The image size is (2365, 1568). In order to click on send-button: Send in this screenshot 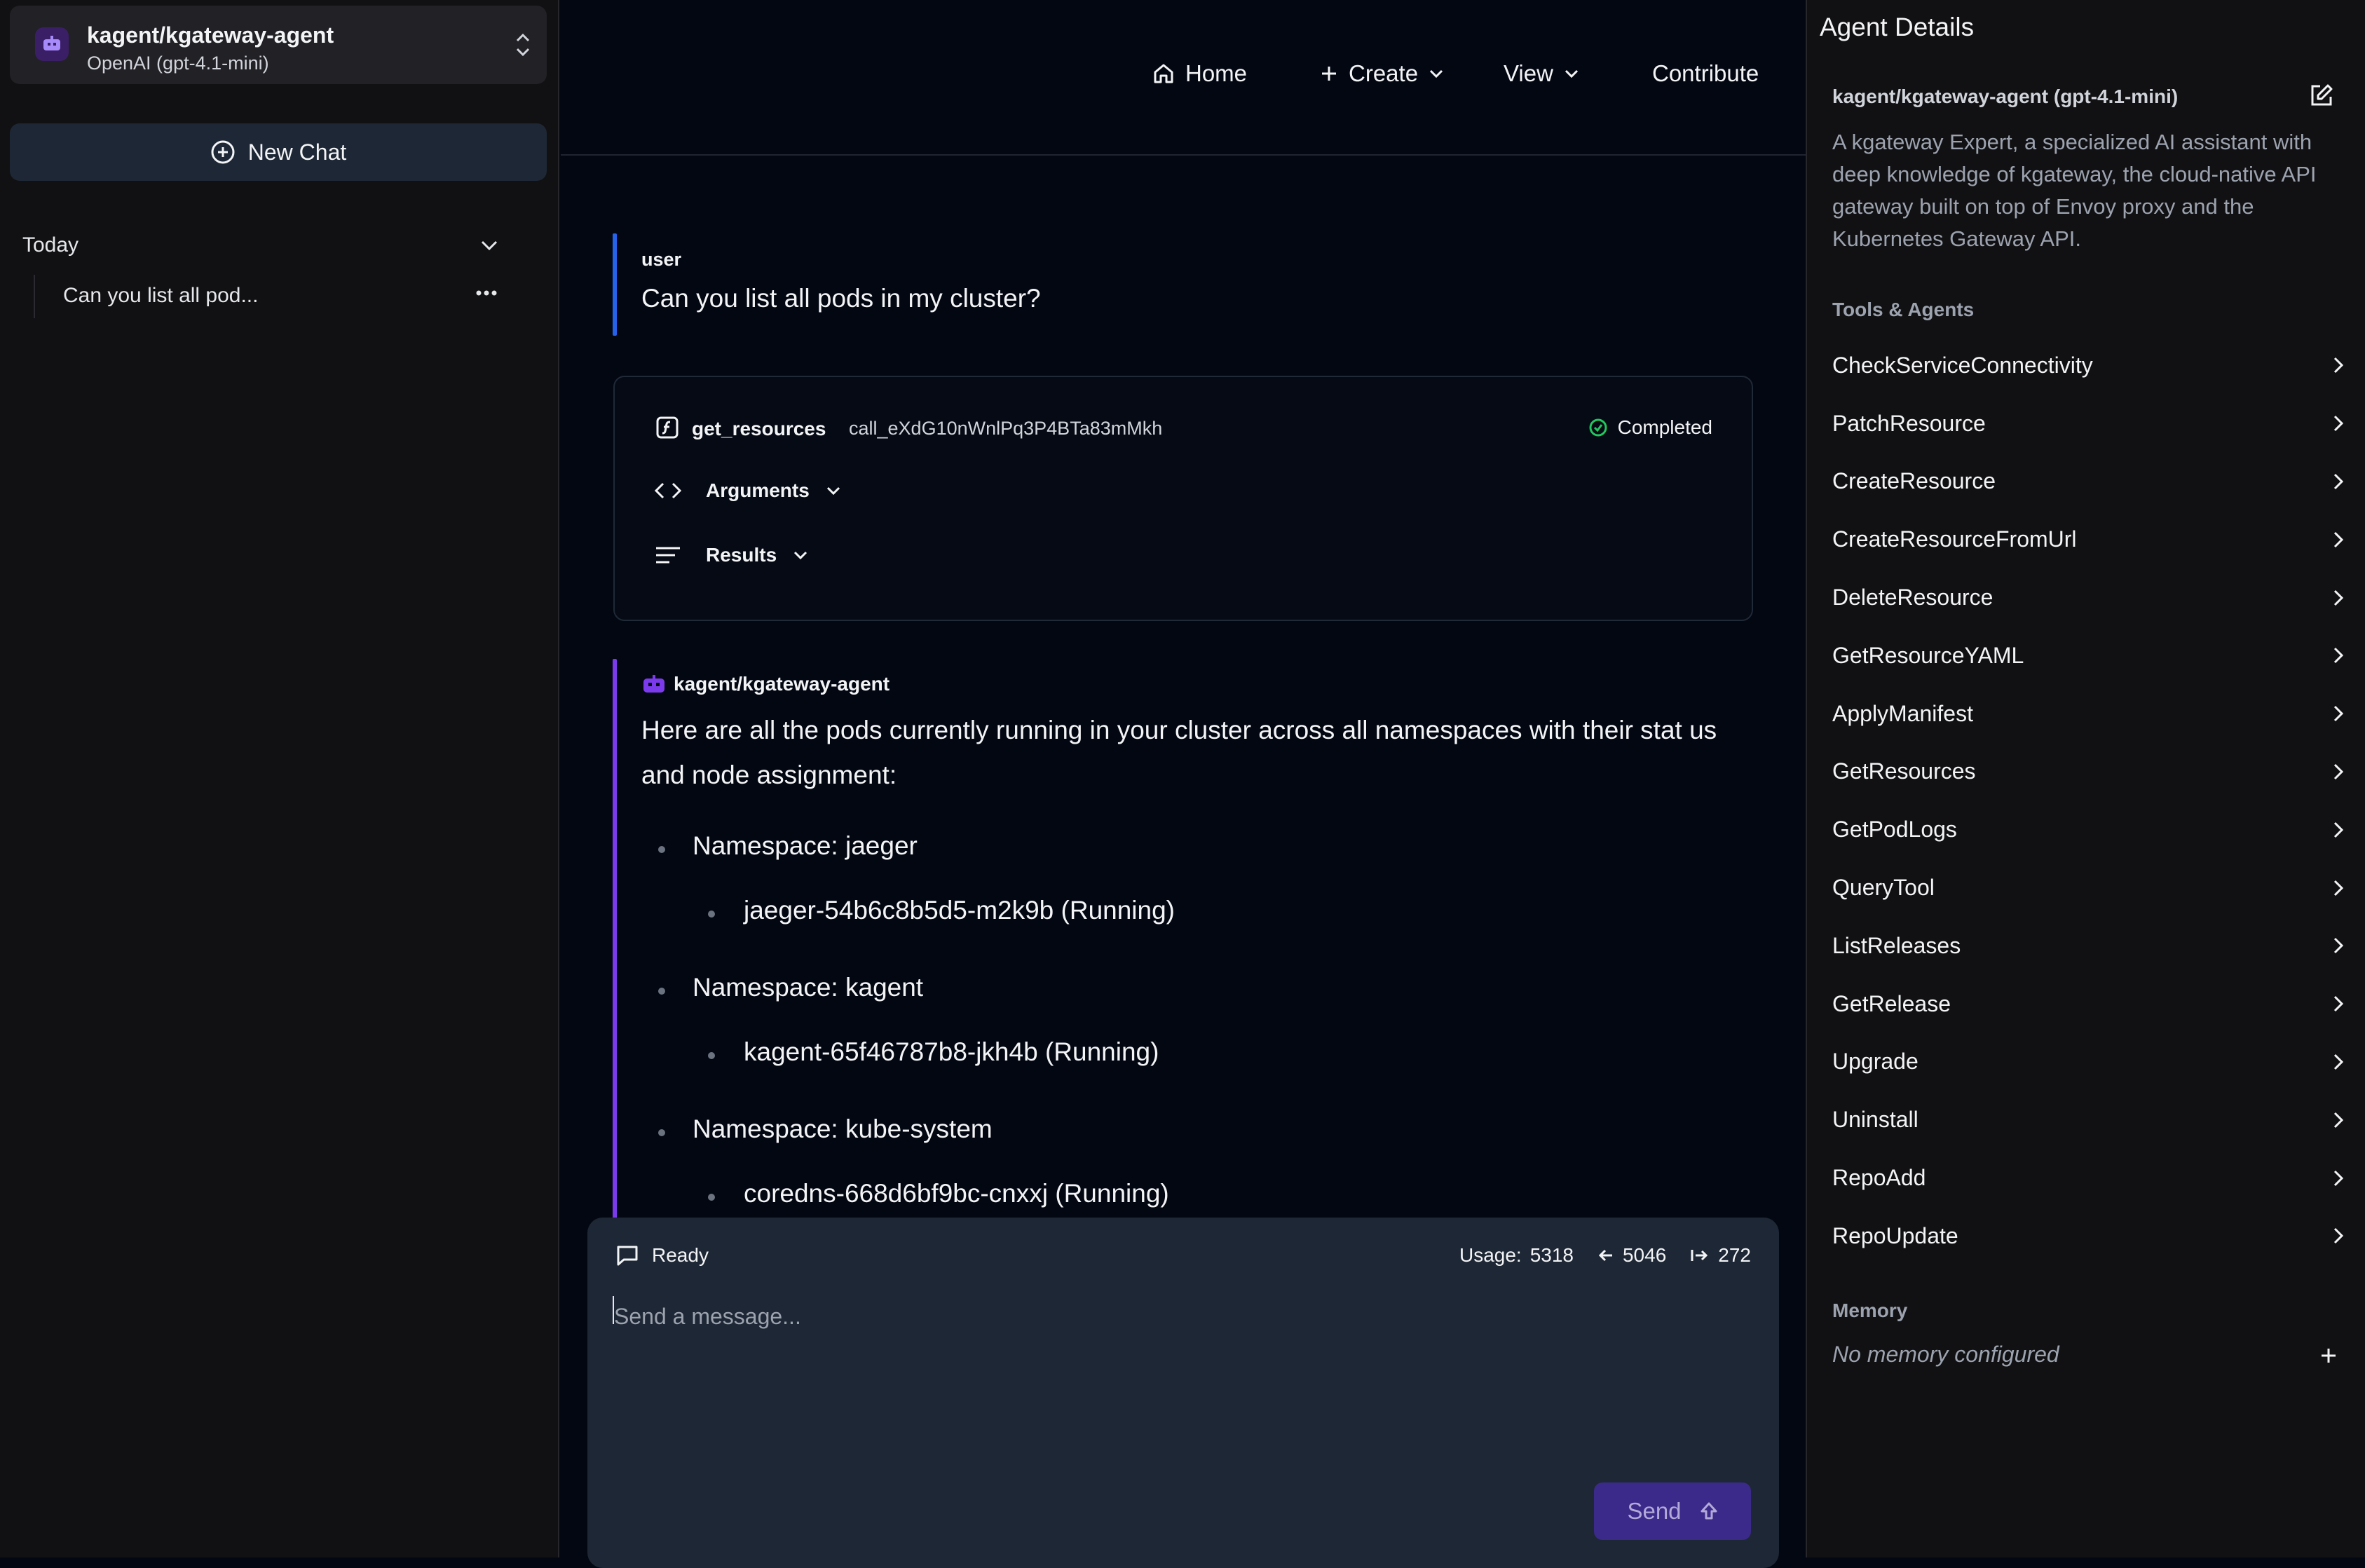, I will do `click(1672, 1511)`.